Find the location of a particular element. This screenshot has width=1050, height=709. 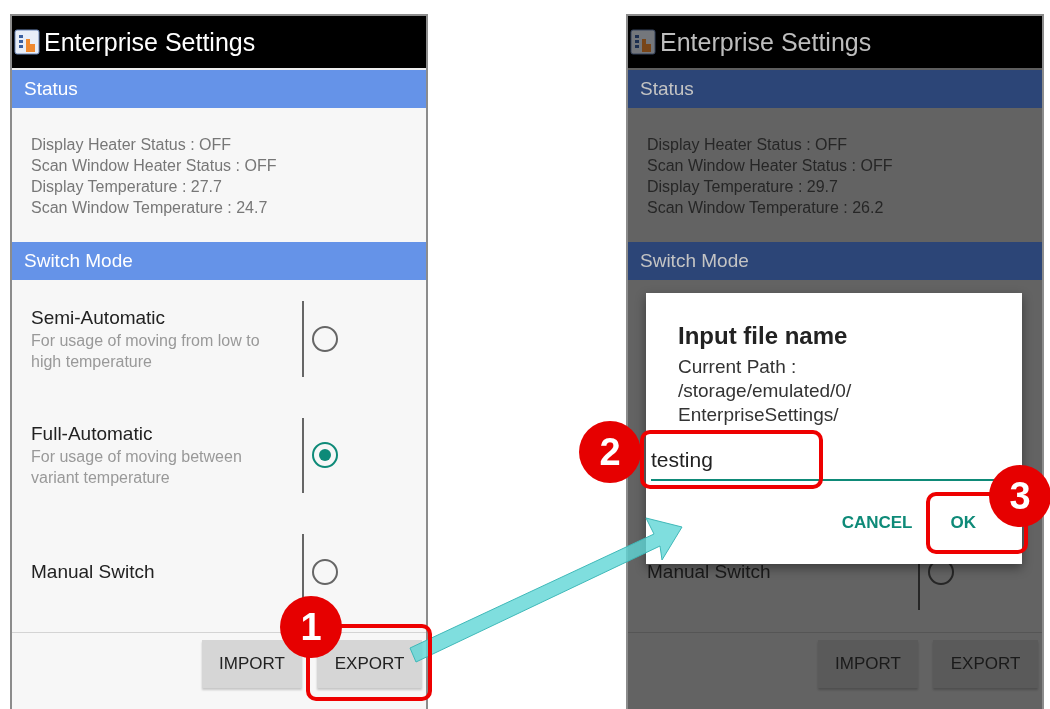

mode-description: For usage of moving from low to high temperature is located at coordinates (146, 351).